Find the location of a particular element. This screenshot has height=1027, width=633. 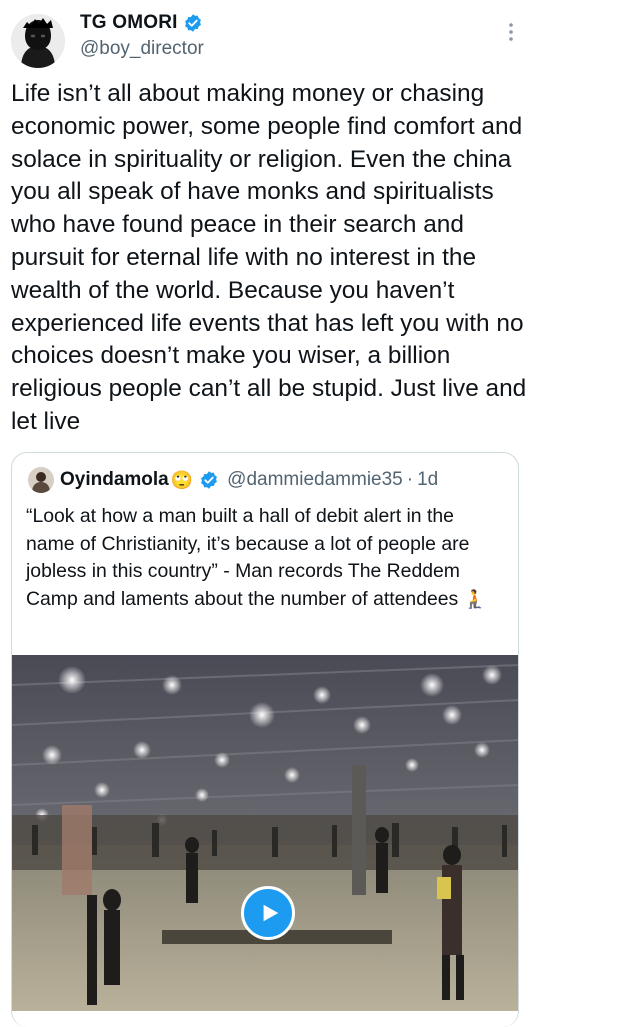

play-icon is located at coordinates (271, 913).